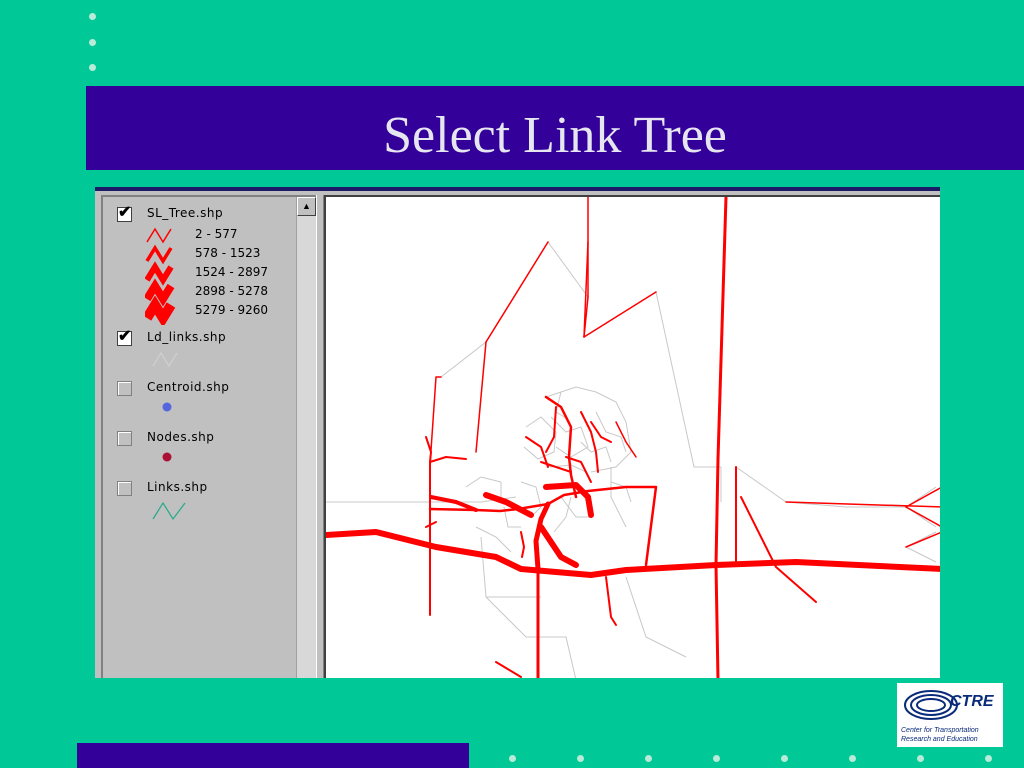  I want to click on bottom-bar, so click(273, 755).